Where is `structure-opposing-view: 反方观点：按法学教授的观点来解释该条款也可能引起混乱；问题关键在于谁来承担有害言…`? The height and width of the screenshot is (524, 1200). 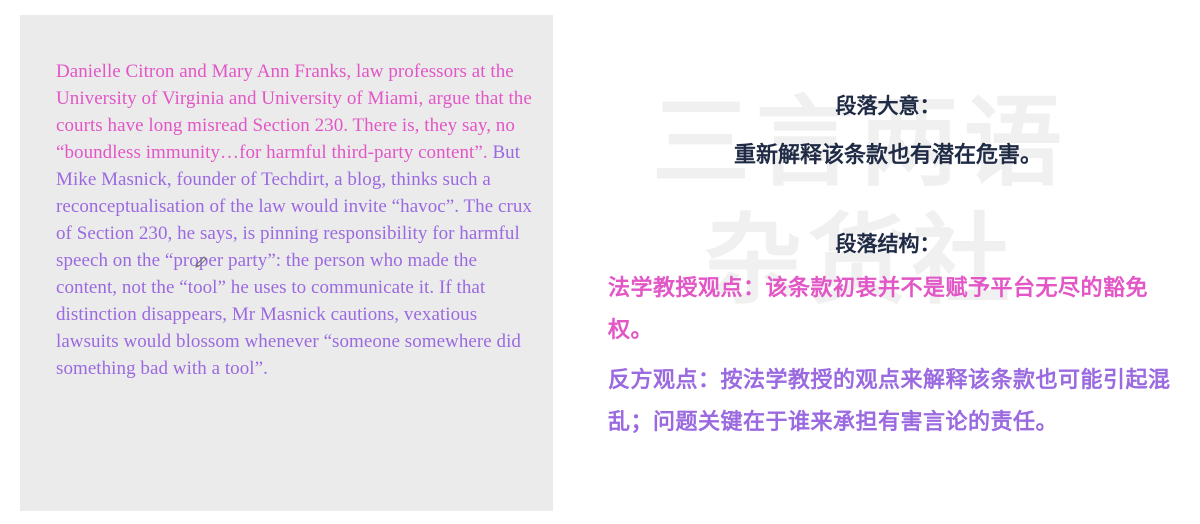 structure-opposing-view: 反方观点：按法学教授的观点来解释该条款也可能引起混乱；问题关键在于谁来承担有害言… is located at coordinates (889, 401).